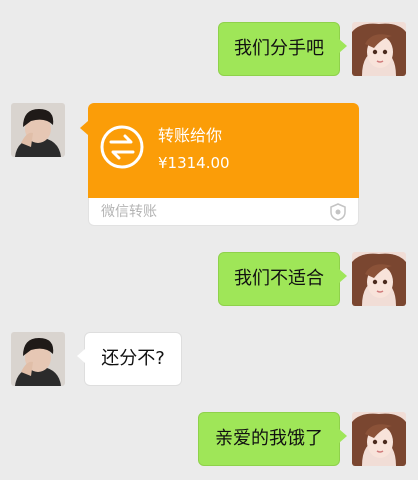  Describe the element at coordinates (279, 278) in the screenshot. I see `message-text: 我们不适合` at that location.